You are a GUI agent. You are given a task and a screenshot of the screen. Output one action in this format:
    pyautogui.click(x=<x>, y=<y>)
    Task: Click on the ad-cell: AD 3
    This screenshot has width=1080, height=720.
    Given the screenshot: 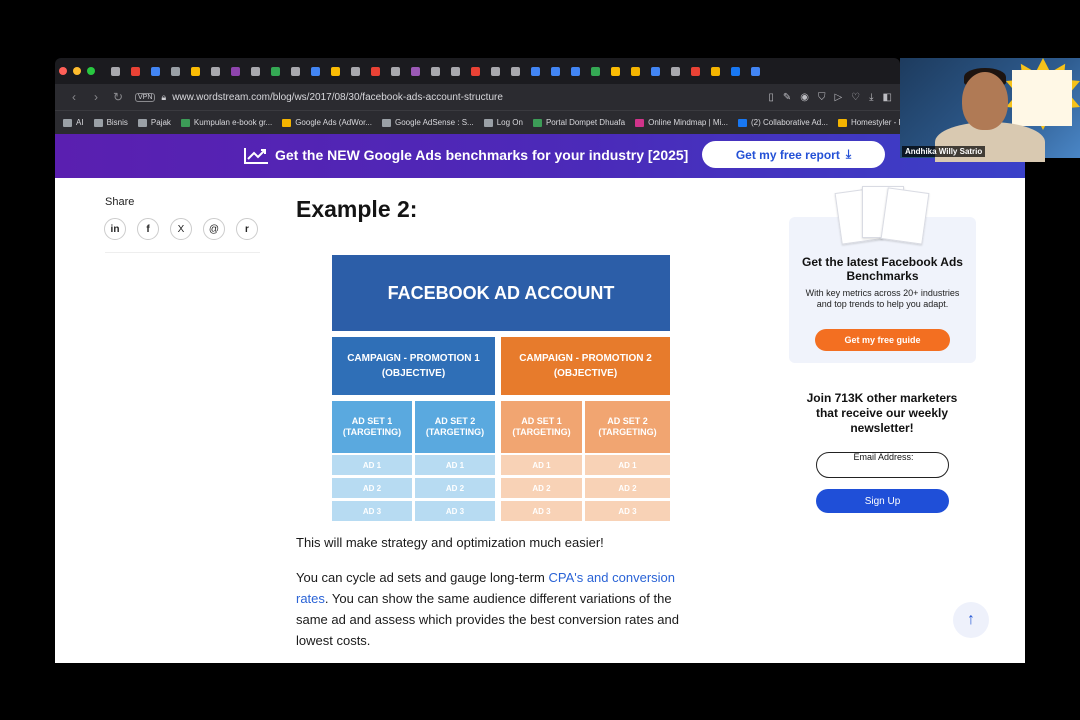 What is the action you would take?
    pyautogui.click(x=372, y=511)
    